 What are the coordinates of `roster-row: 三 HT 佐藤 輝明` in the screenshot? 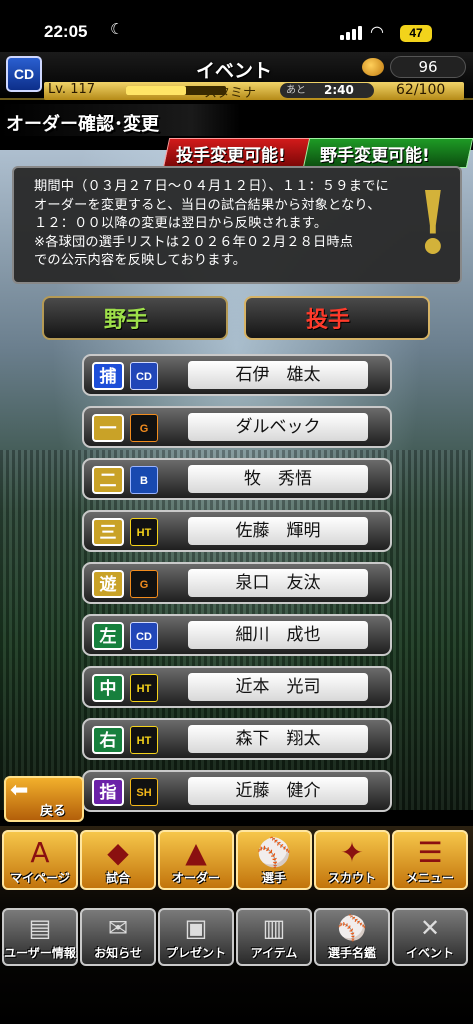 It's located at (237, 531).